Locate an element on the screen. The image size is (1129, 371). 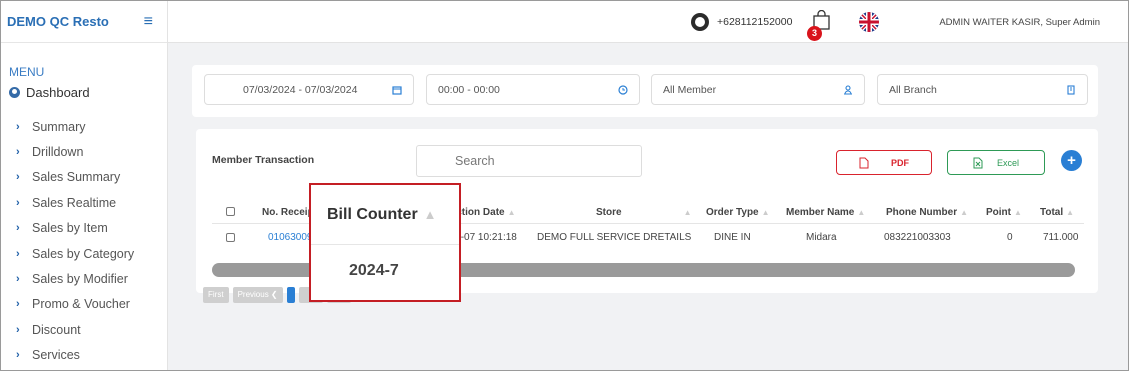
sidebar-item-label: Services is located at coordinates (56, 355).